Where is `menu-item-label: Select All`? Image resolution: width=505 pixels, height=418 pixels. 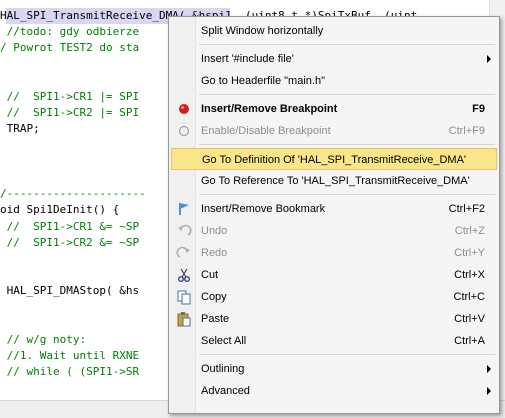
menu-item-label: Select All is located at coordinates (224, 341).